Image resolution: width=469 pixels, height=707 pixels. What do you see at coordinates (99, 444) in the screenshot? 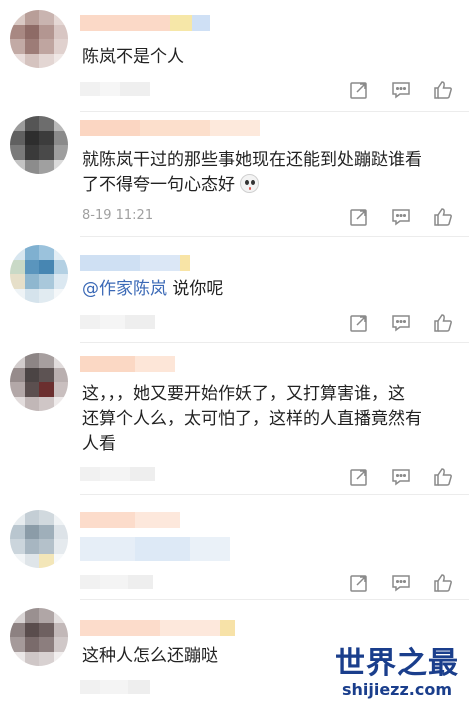
I see `comment-text-line: 人看` at bounding box center [99, 444].